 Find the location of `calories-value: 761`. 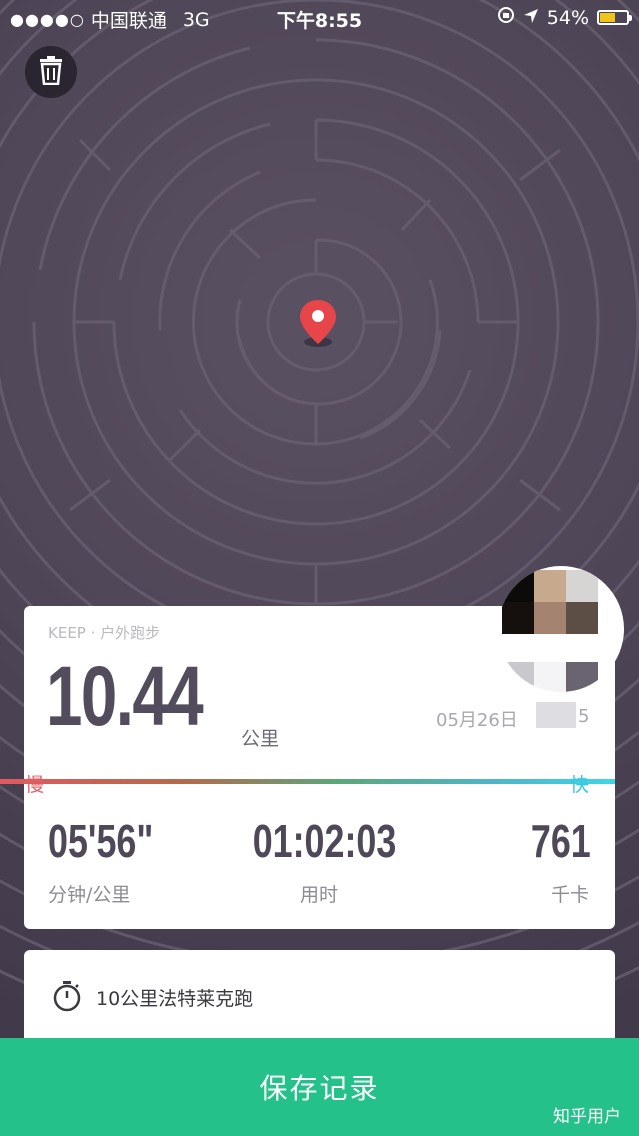

calories-value: 761 is located at coordinates (561, 841).